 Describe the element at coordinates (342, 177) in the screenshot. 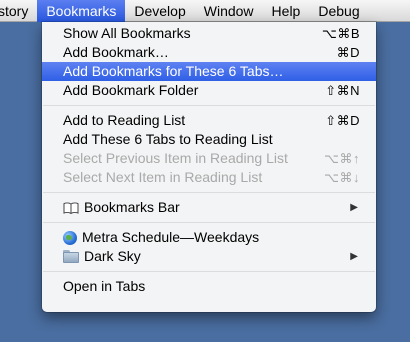

I see `menu-item-shortcut: ⌥⌘↓` at that location.